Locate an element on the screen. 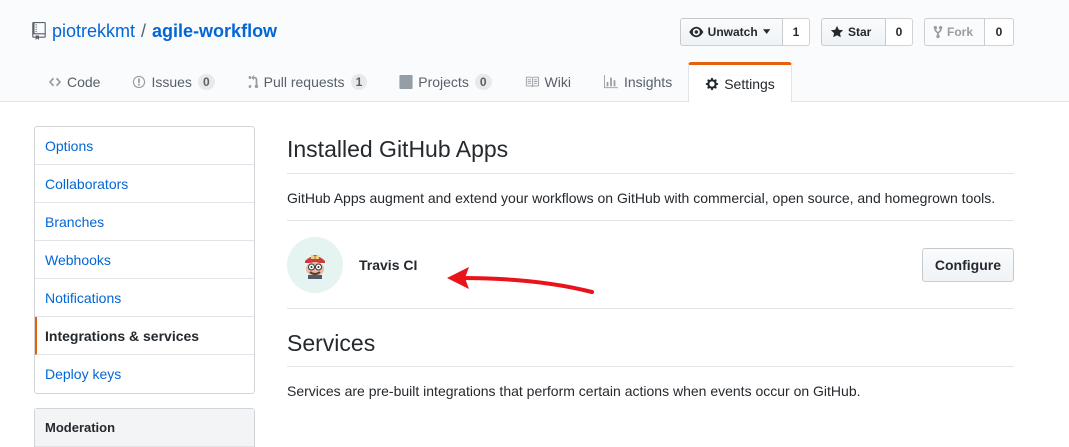 The height and width of the screenshot is (447, 1069). fork-count: 0 is located at coordinates (999, 32).